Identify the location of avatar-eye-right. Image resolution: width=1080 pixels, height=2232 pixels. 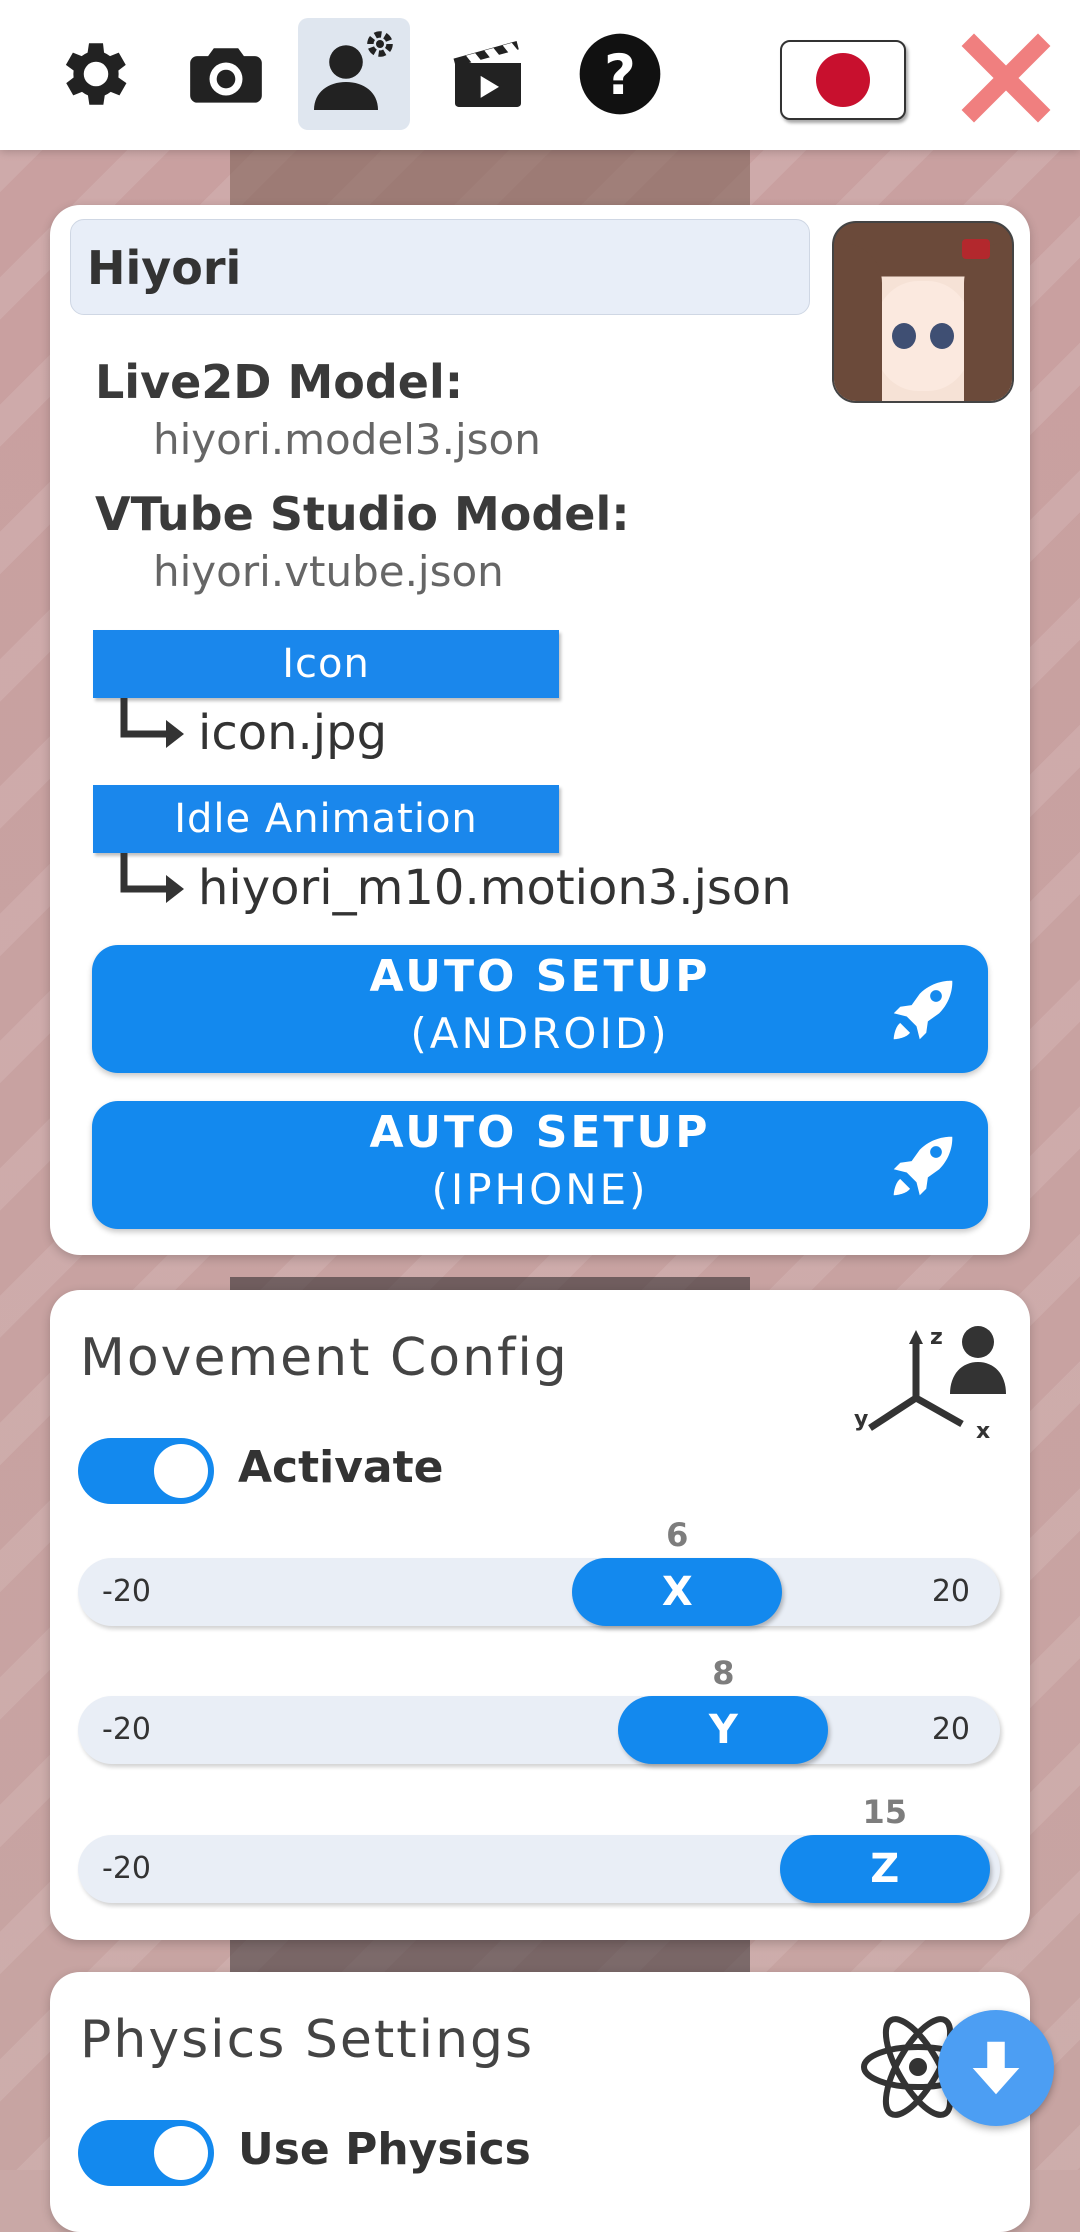
(942, 336).